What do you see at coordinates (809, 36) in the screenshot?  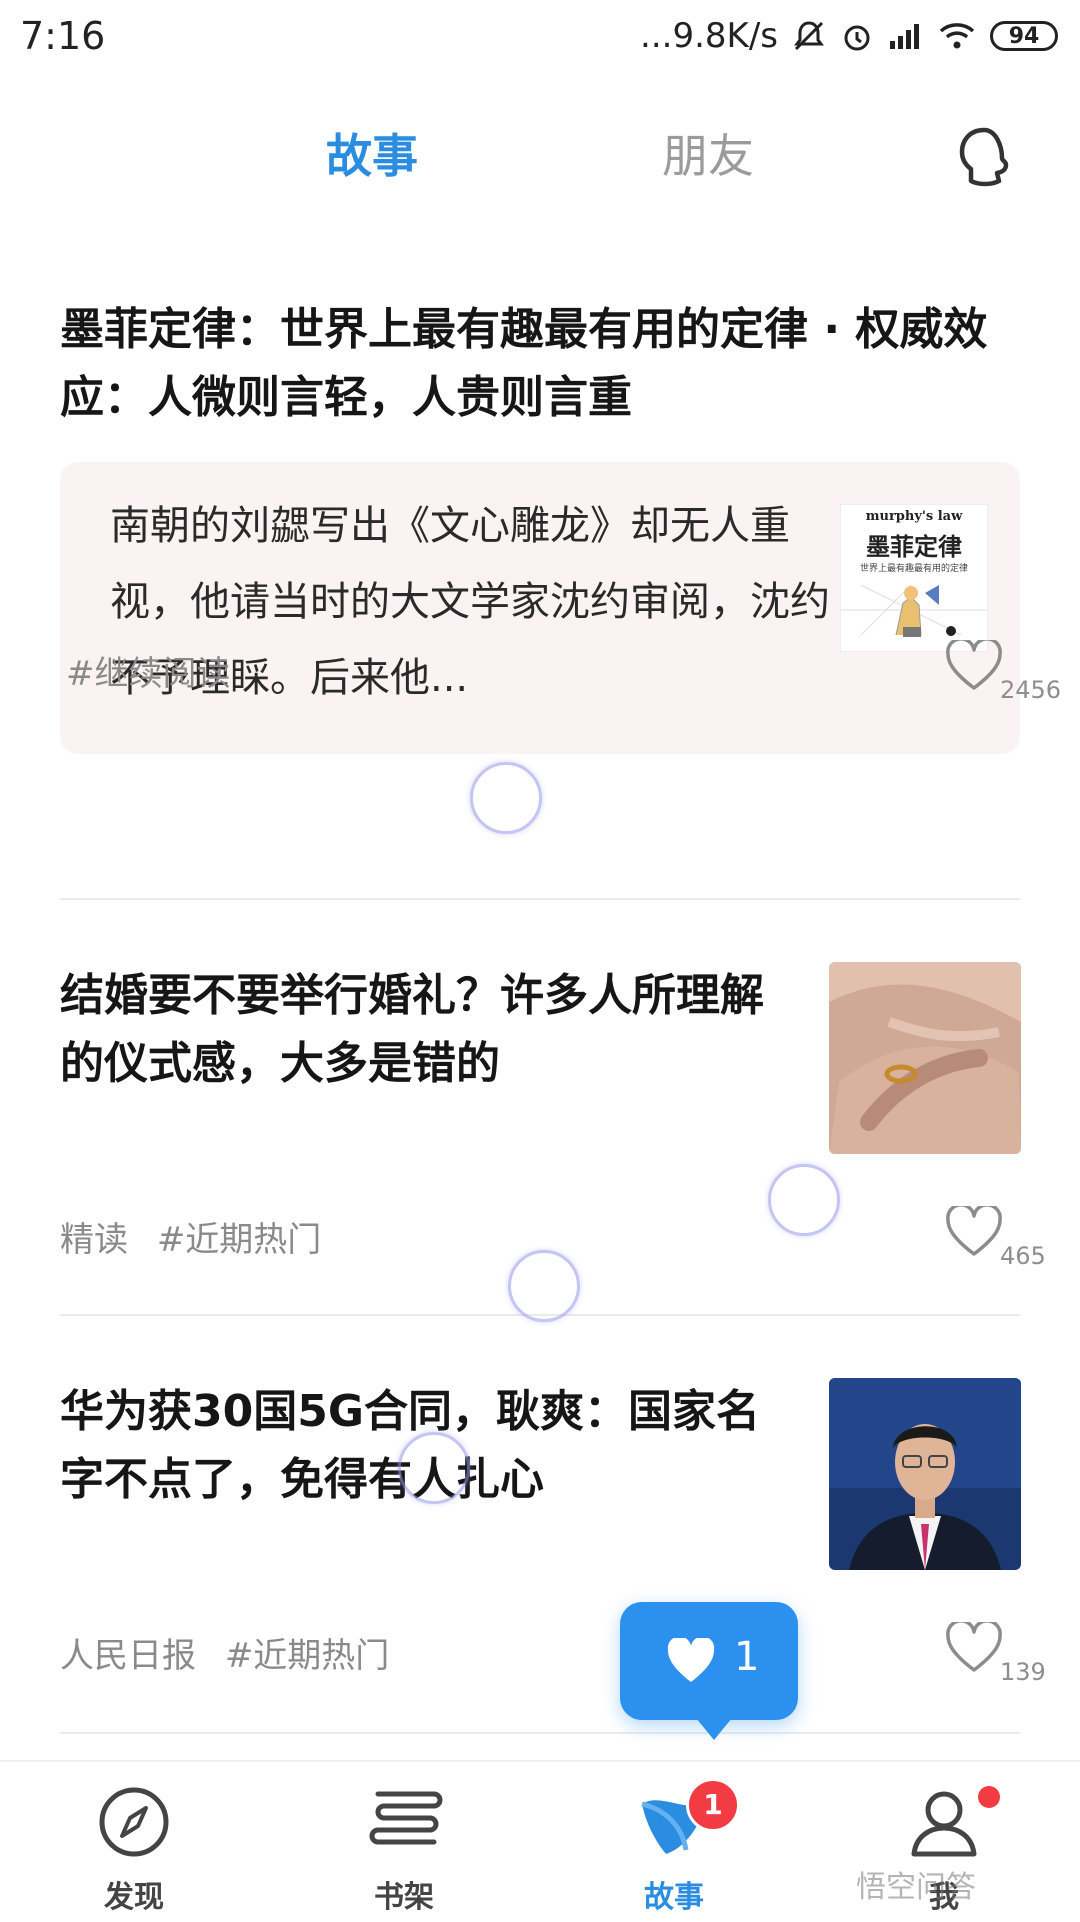 I see `mute-bell-icon` at bounding box center [809, 36].